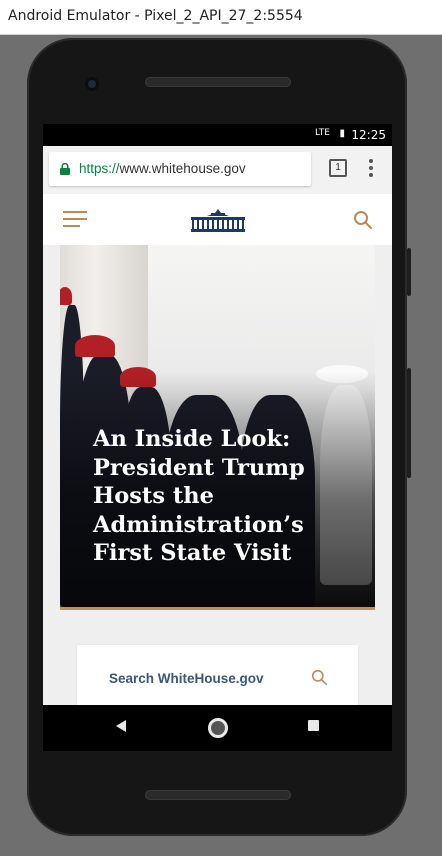 The height and width of the screenshot is (856, 442). What do you see at coordinates (186, 678) in the screenshot?
I see `search-label: Search WhiteHouse.gov` at bounding box center [186, 678].